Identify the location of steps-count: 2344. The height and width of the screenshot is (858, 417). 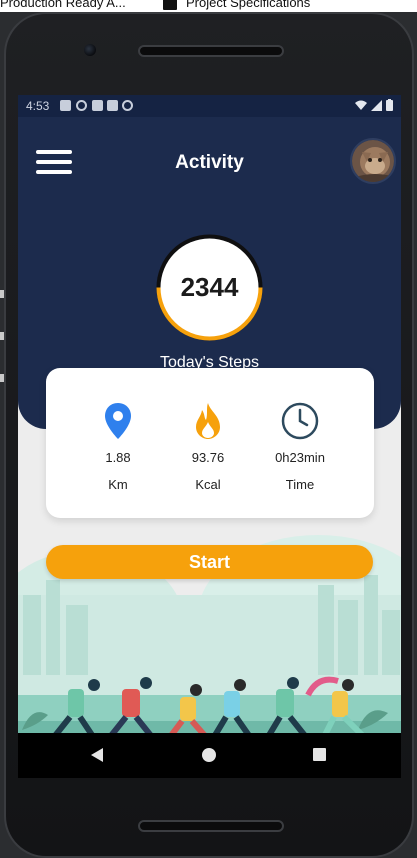
(209, 287).